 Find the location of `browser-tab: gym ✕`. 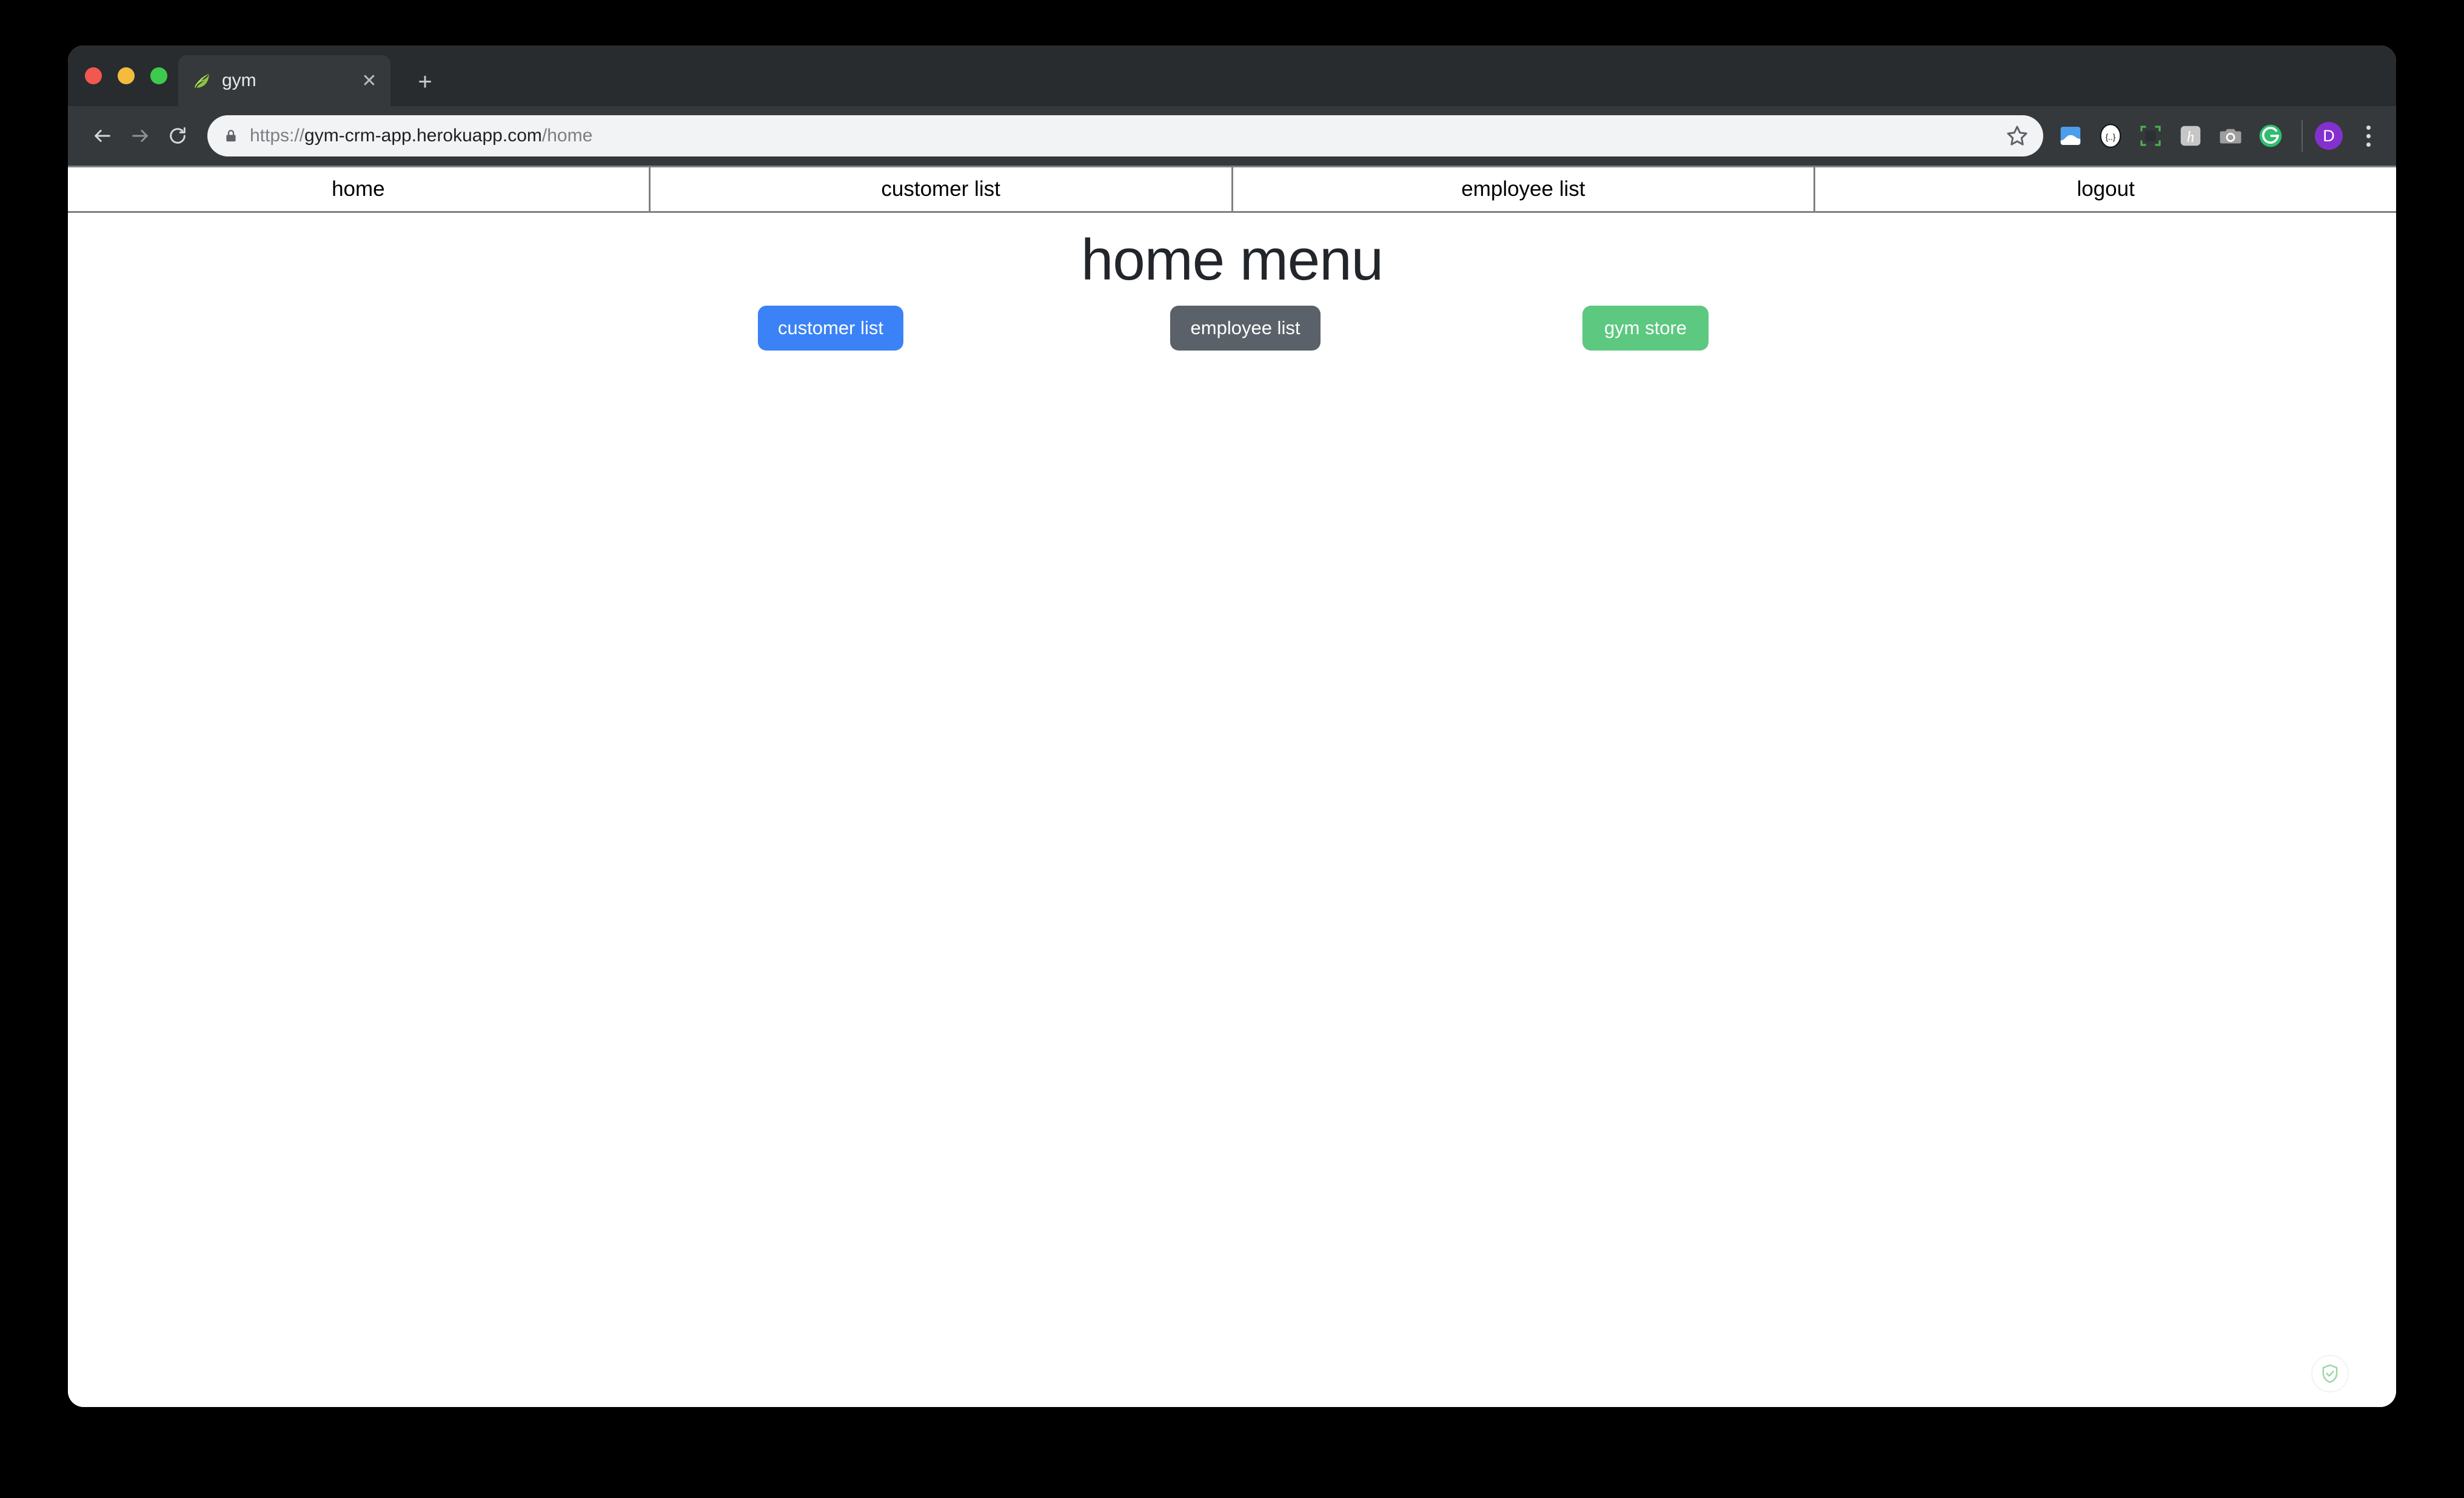

browser-tab: gym ✕ is located at coordinates (284, 80).